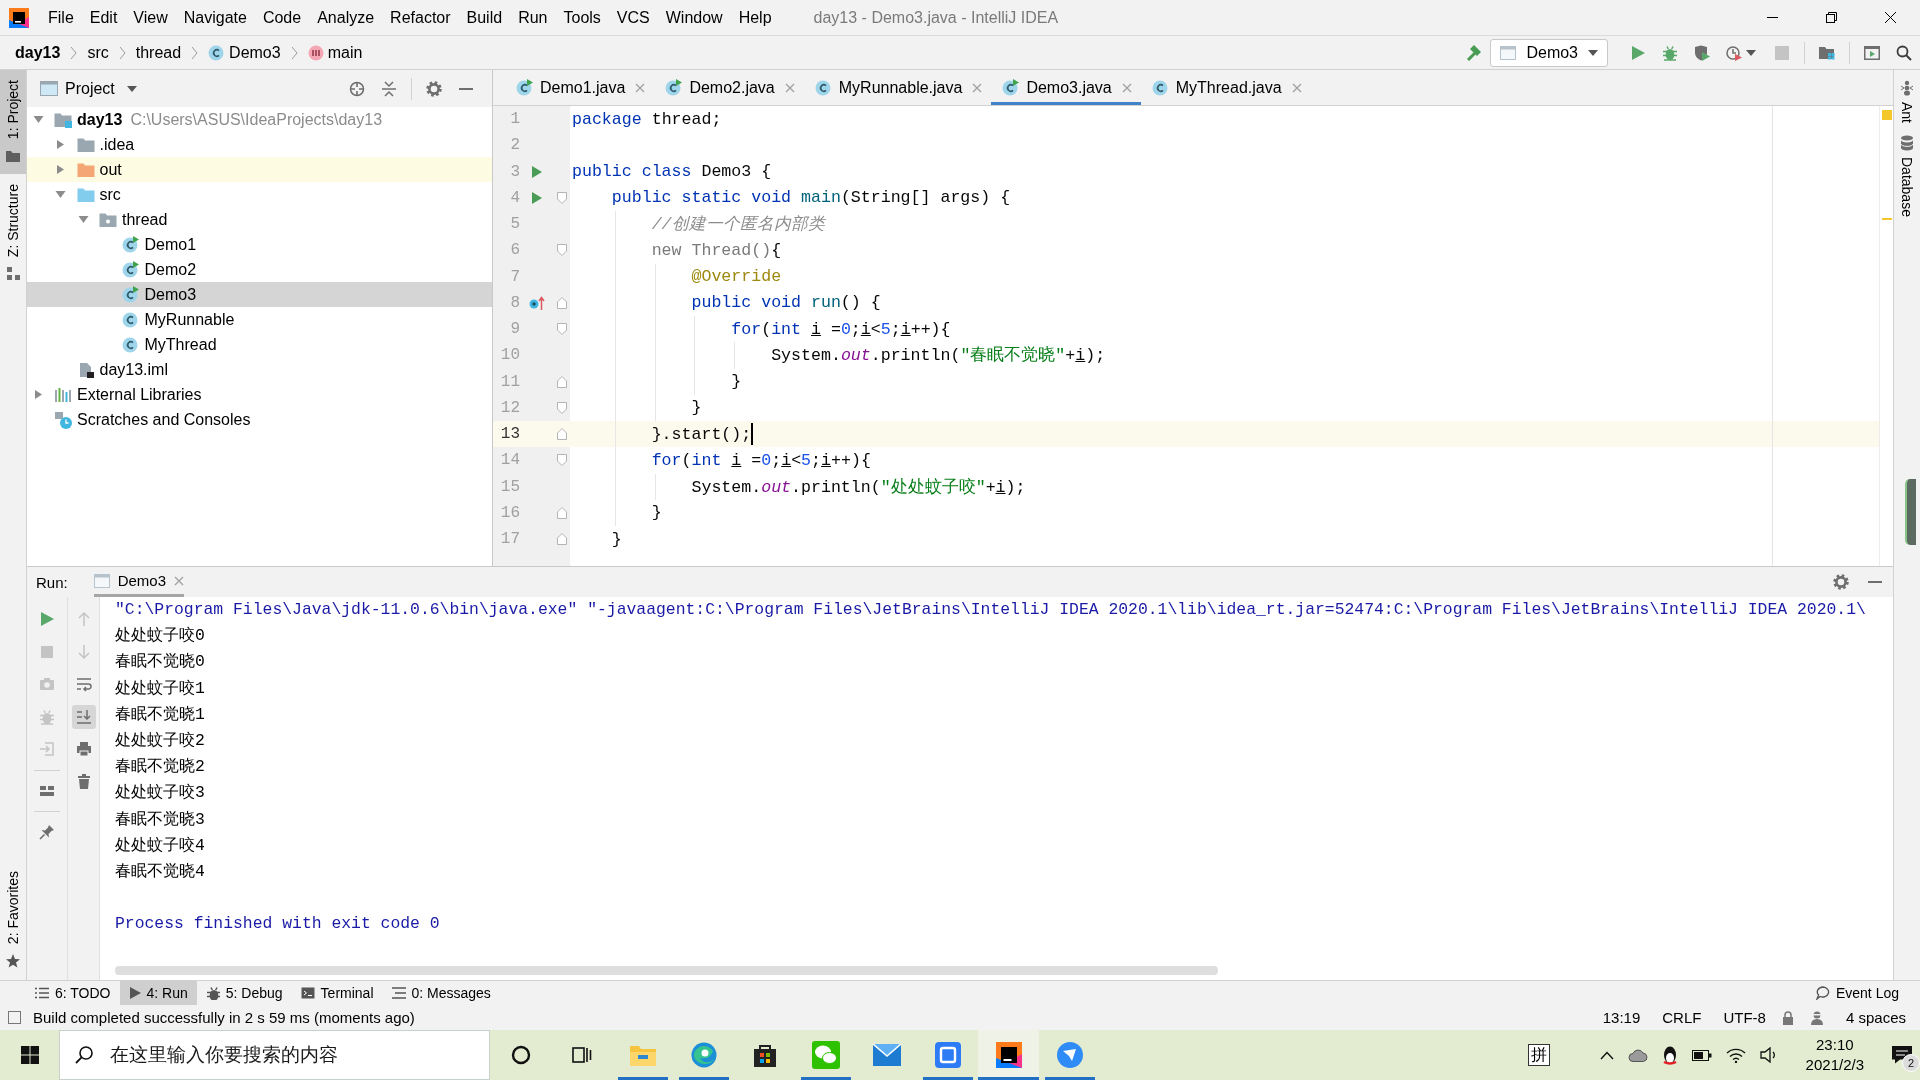 The width and height of the screenshot is (1920, 1080). I want to click on tool-window-tab: 1: Project, so click(13, 122).